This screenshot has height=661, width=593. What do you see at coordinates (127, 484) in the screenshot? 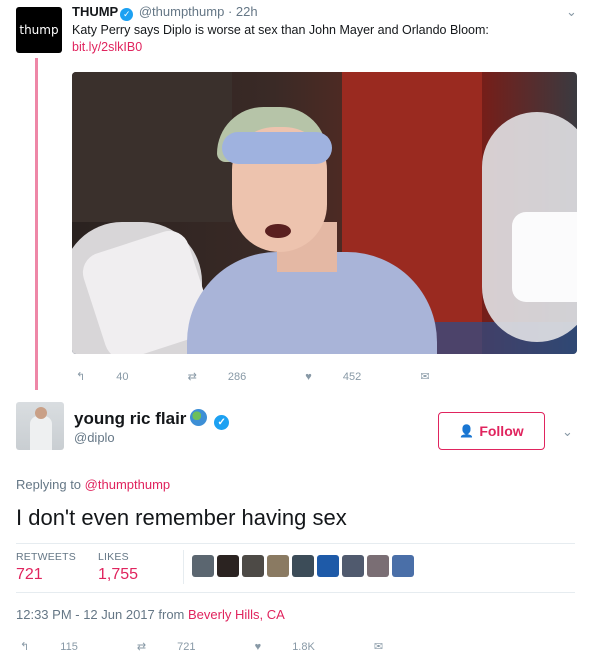
I see `replying-to-link: @thumpthump` at bounding box center [127, 484].